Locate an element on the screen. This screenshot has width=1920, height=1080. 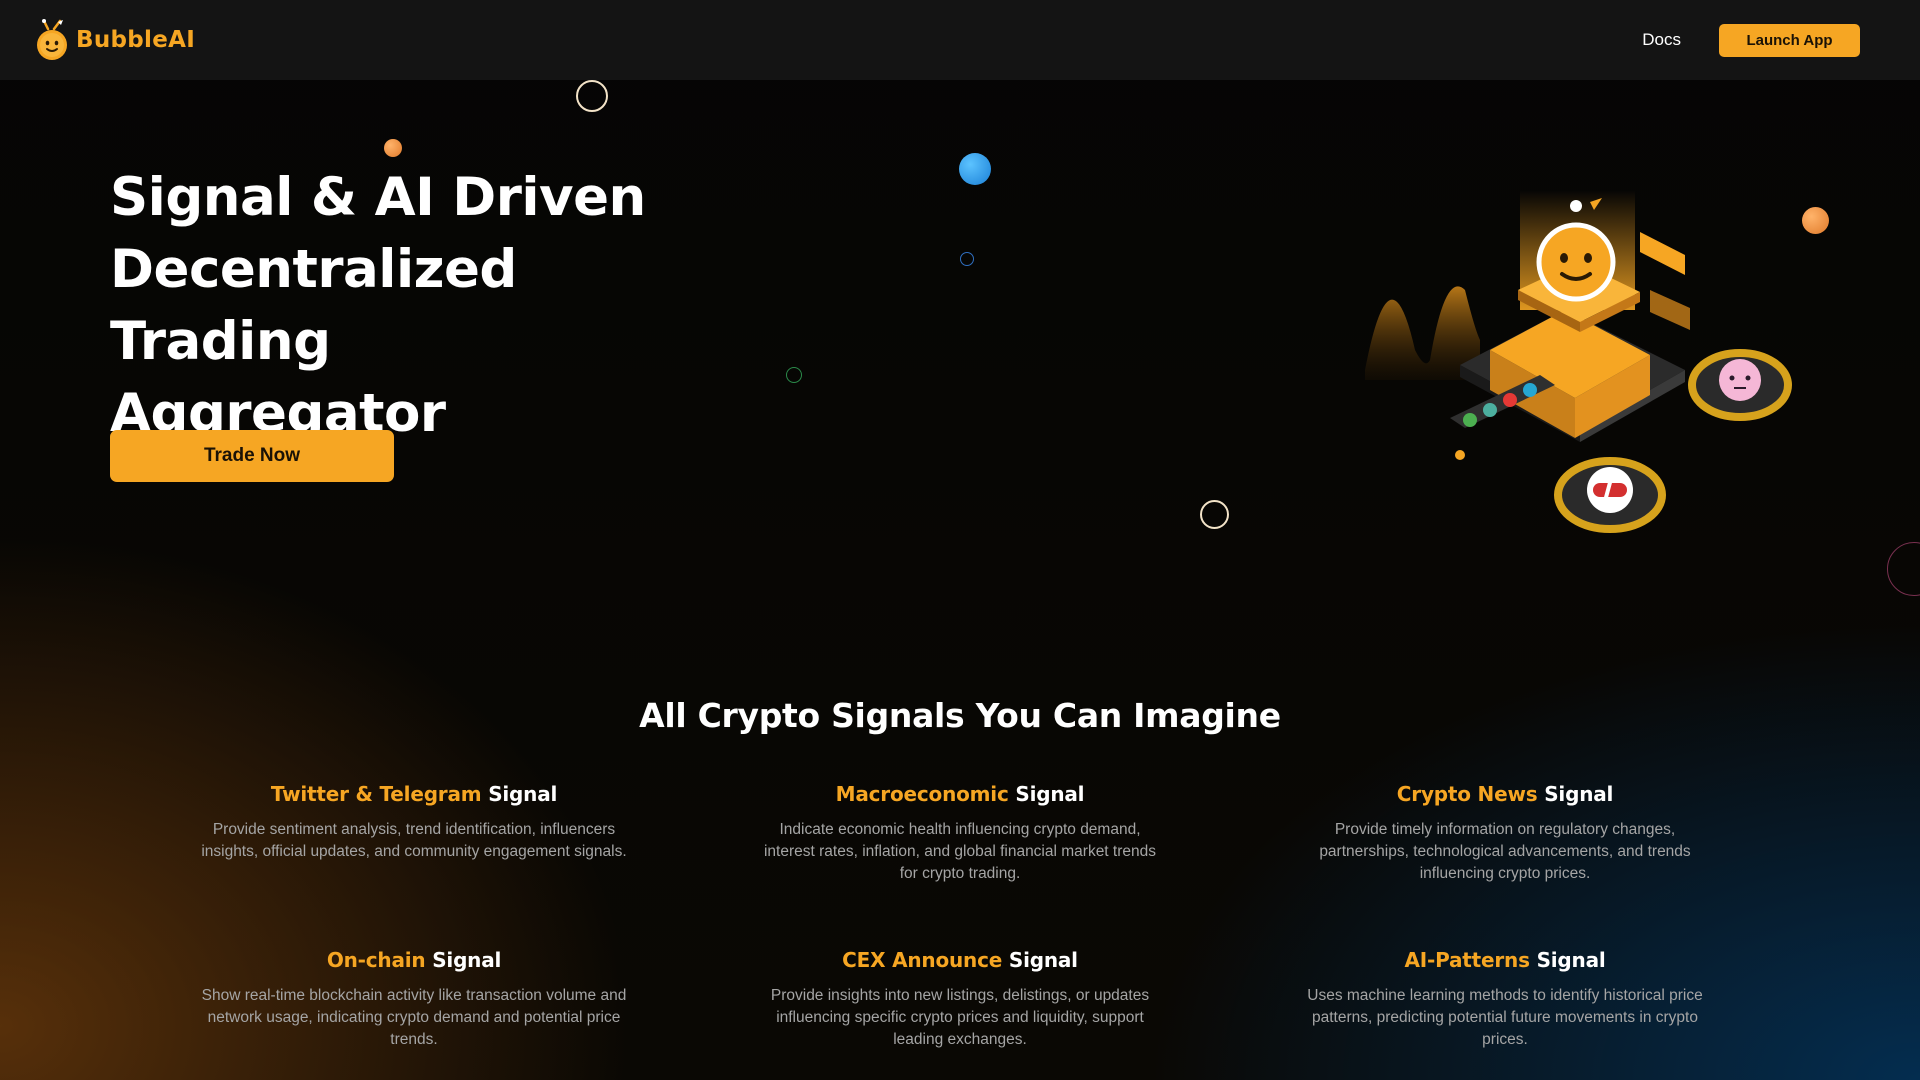
hero-title-line-1: Signal & AI Driven is located at coordinates (378, 197).